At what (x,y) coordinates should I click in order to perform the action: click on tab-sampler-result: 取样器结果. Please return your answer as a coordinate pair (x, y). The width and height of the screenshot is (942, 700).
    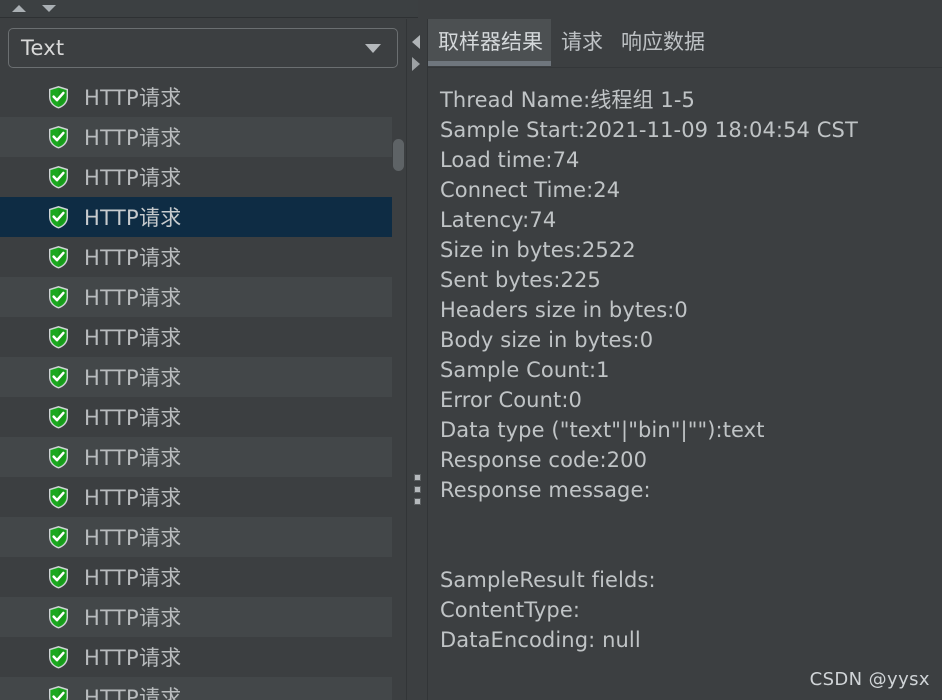
    Looking at the image, I should click on (489, 42).